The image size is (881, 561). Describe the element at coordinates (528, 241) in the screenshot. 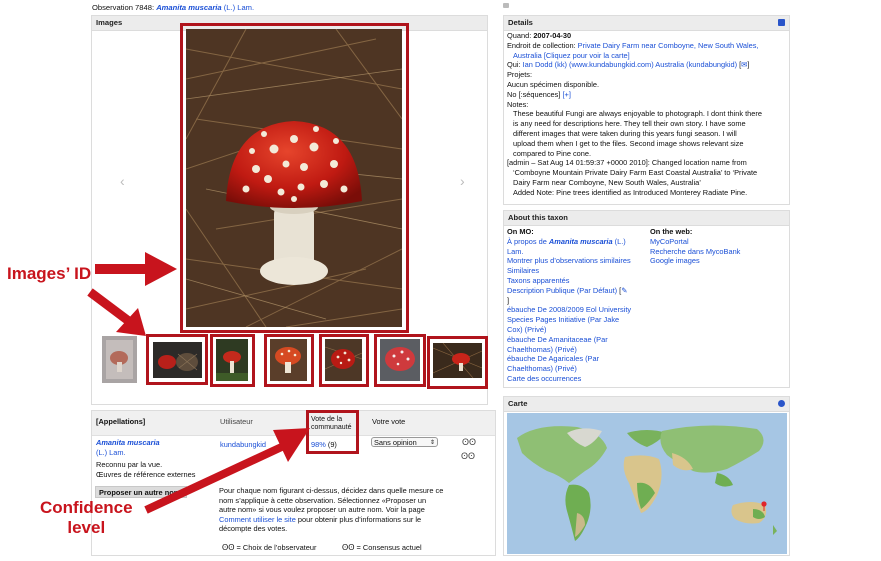

I see `about-link-prefix: À propos de` at that location.